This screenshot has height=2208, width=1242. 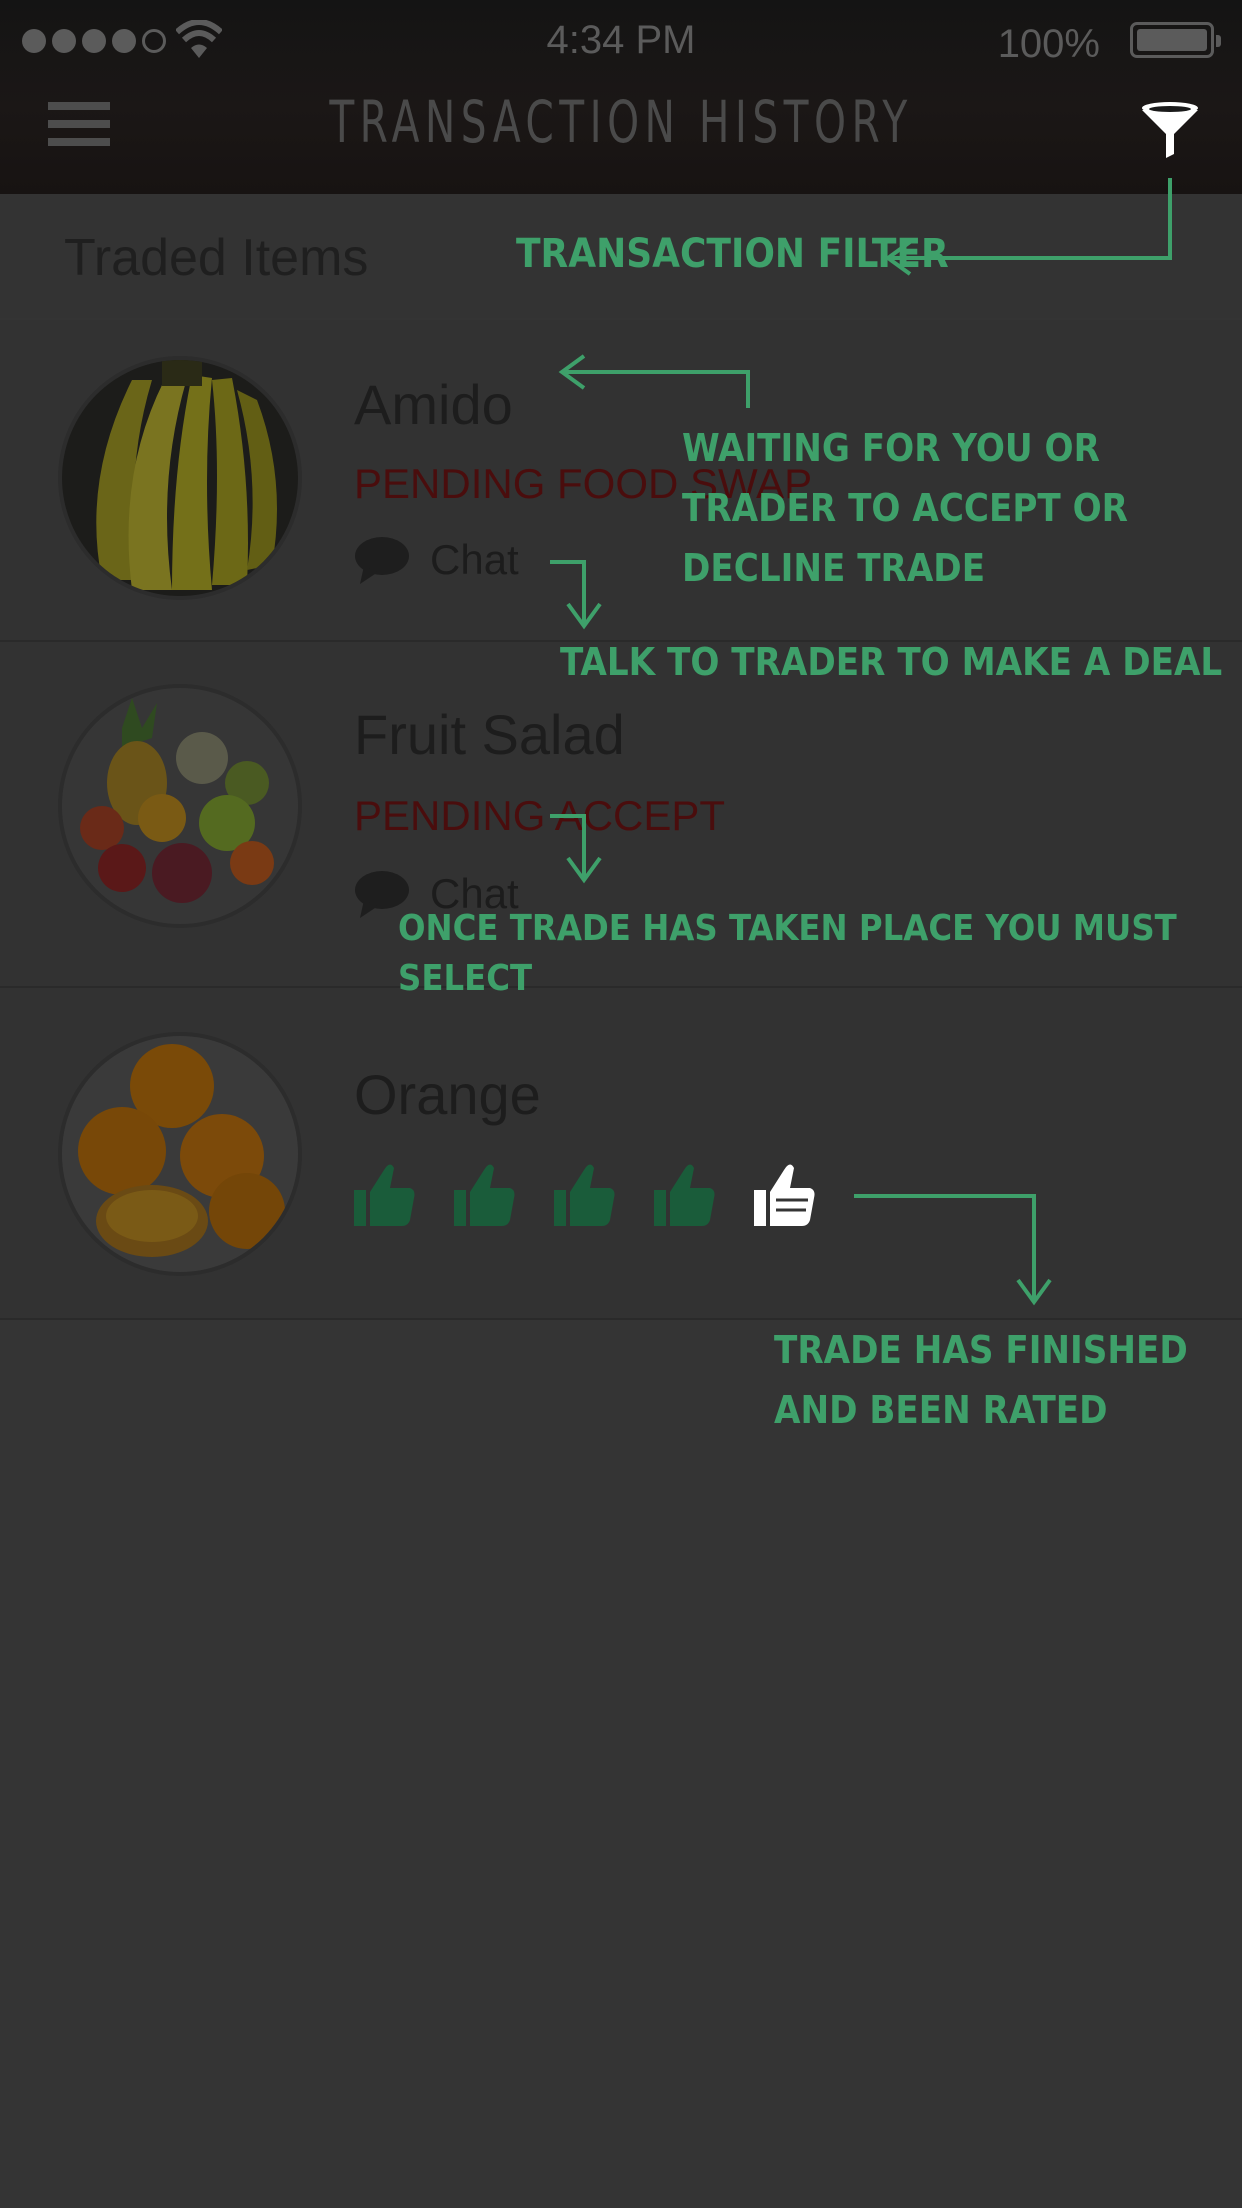 I want to click on annotation-rated: TRADE HAS FINISHED AND BEEN RATED, so click(x=981, y=1380).